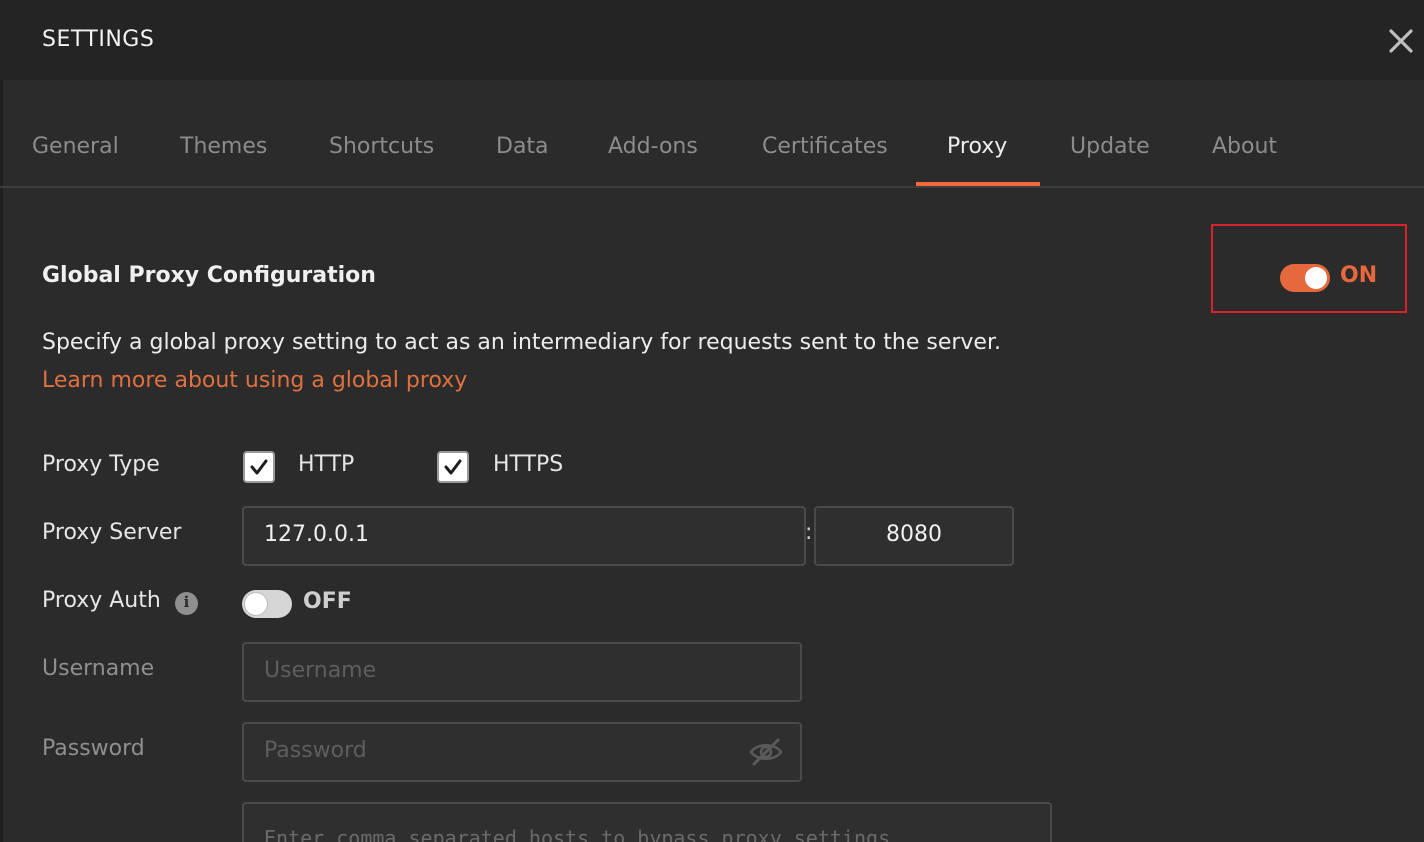 The height and width of the screenshot is (842, 1424). I want to click on proxy-auth-toggle, so click(267, 604).